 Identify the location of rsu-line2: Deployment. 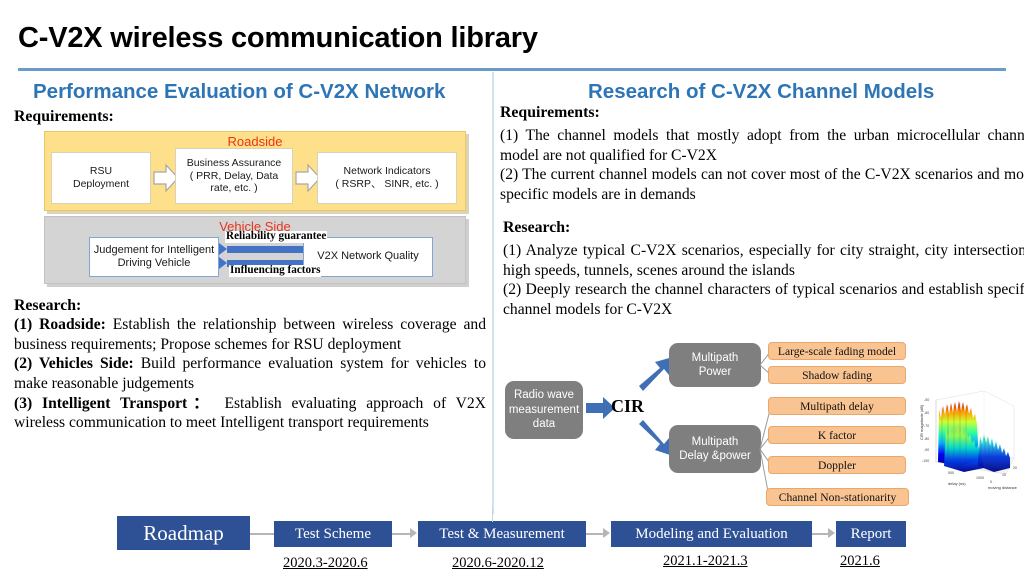
(101, 184).